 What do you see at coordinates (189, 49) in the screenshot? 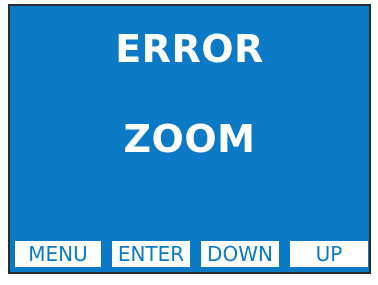
I see `error-title: ERROR` at bounding box center [189, 49].